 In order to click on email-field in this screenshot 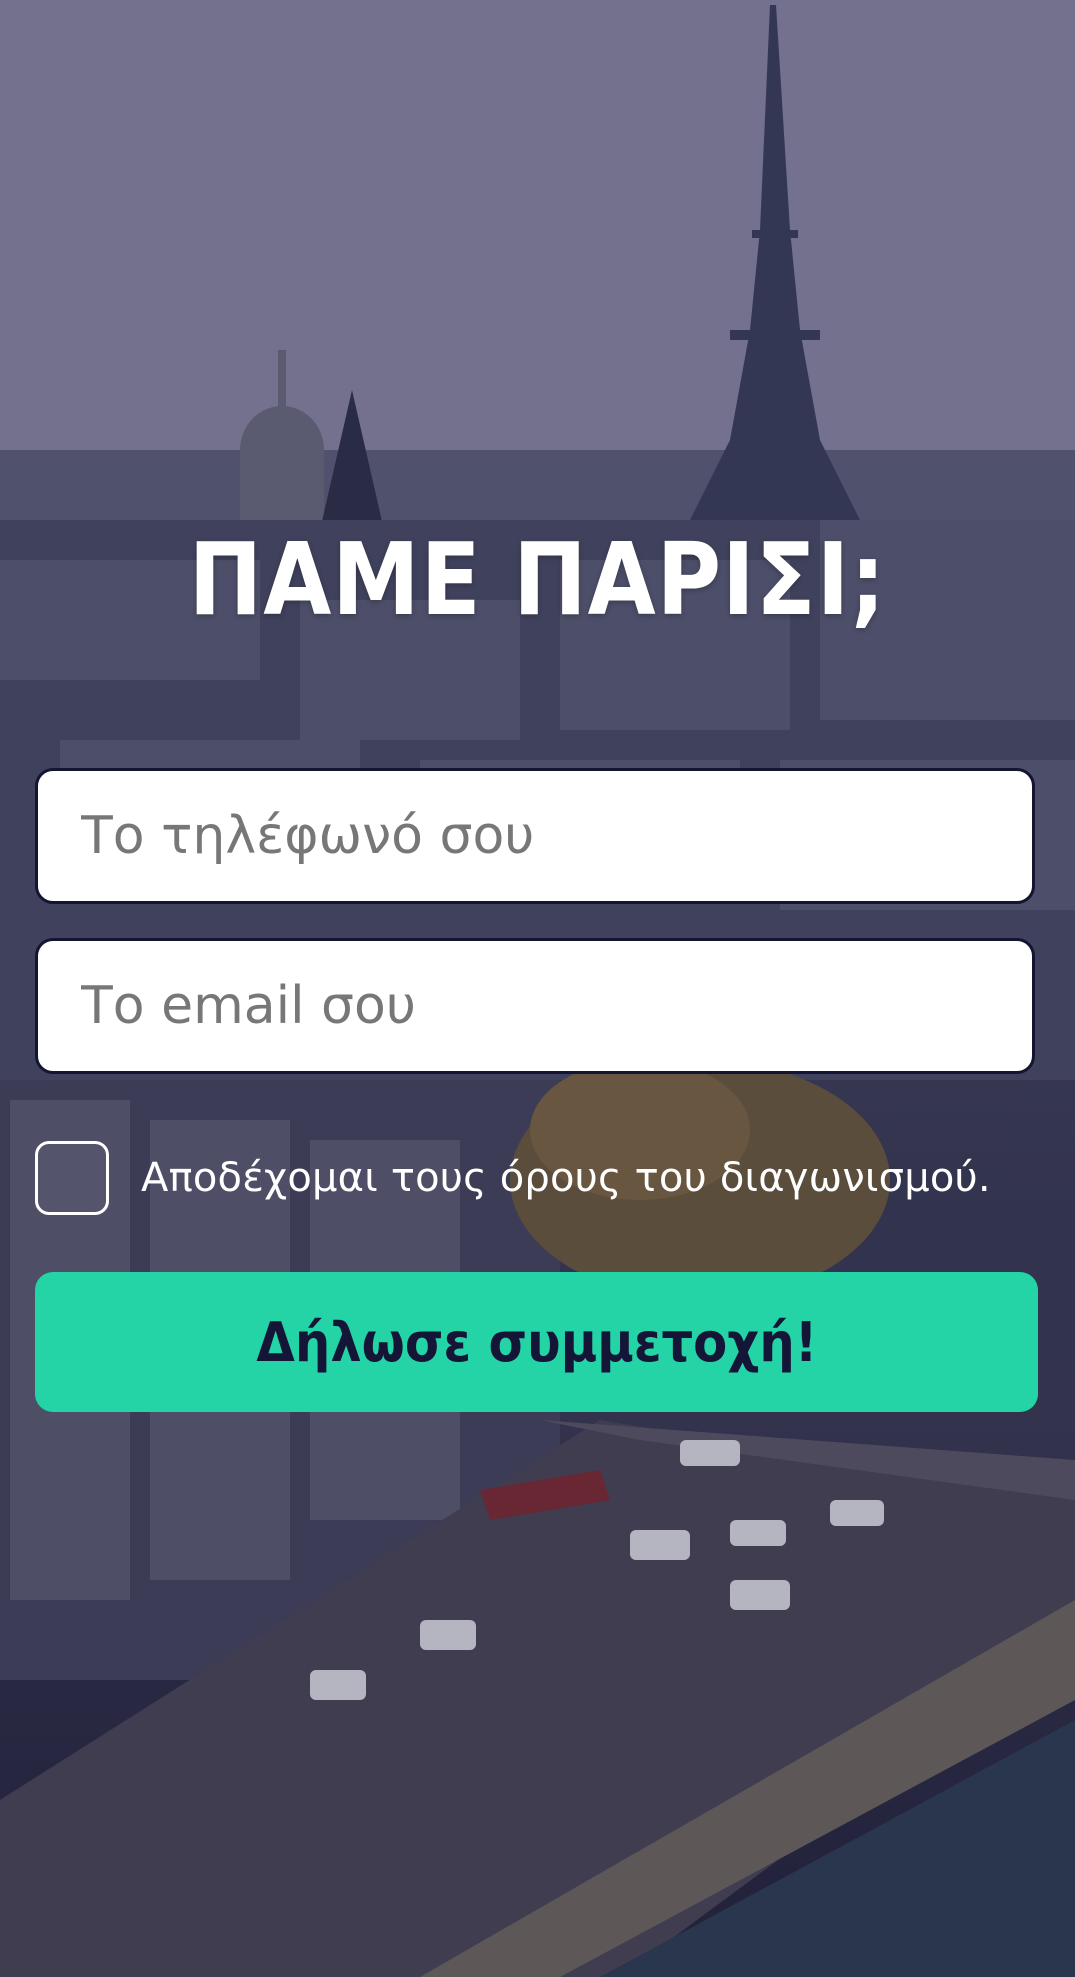, I will do `click(535, 1006)`.